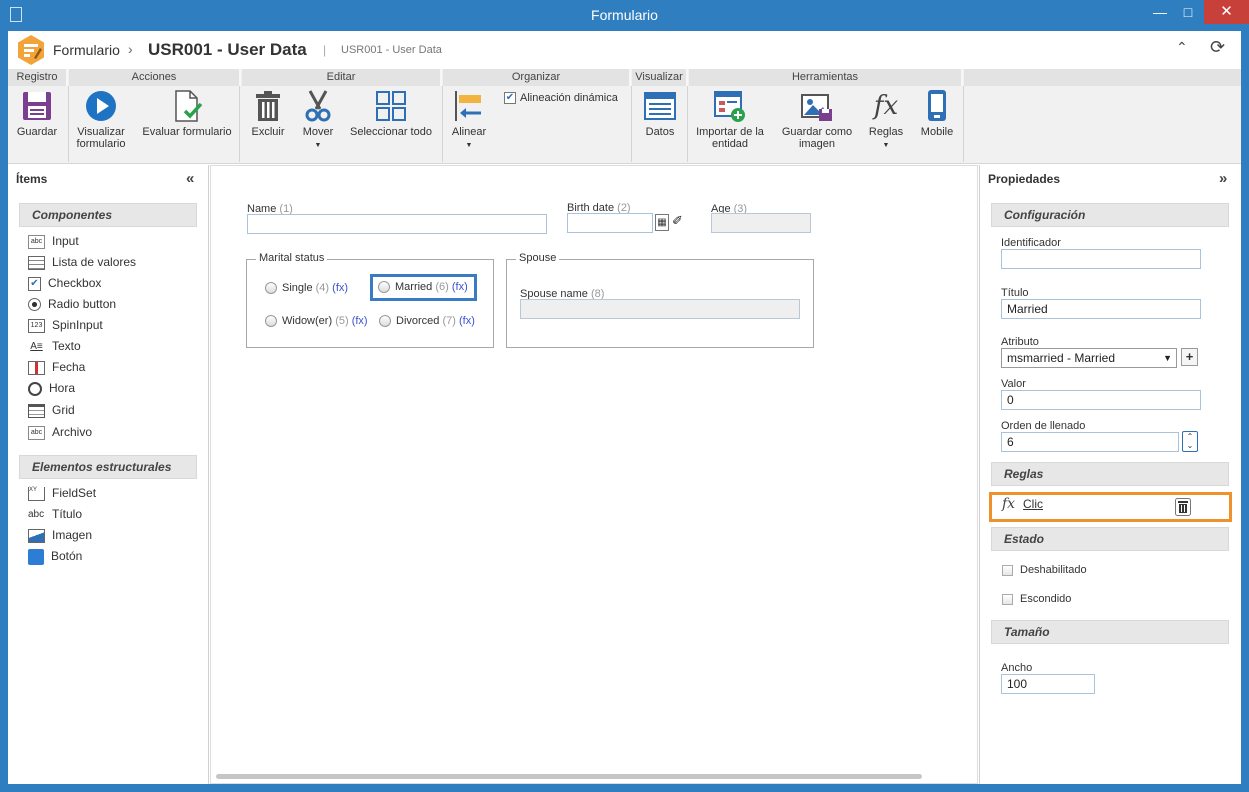  Describe the element at coordinates (569, 776) in the screenshot. I see `horizontal-scrollbar` at that location.